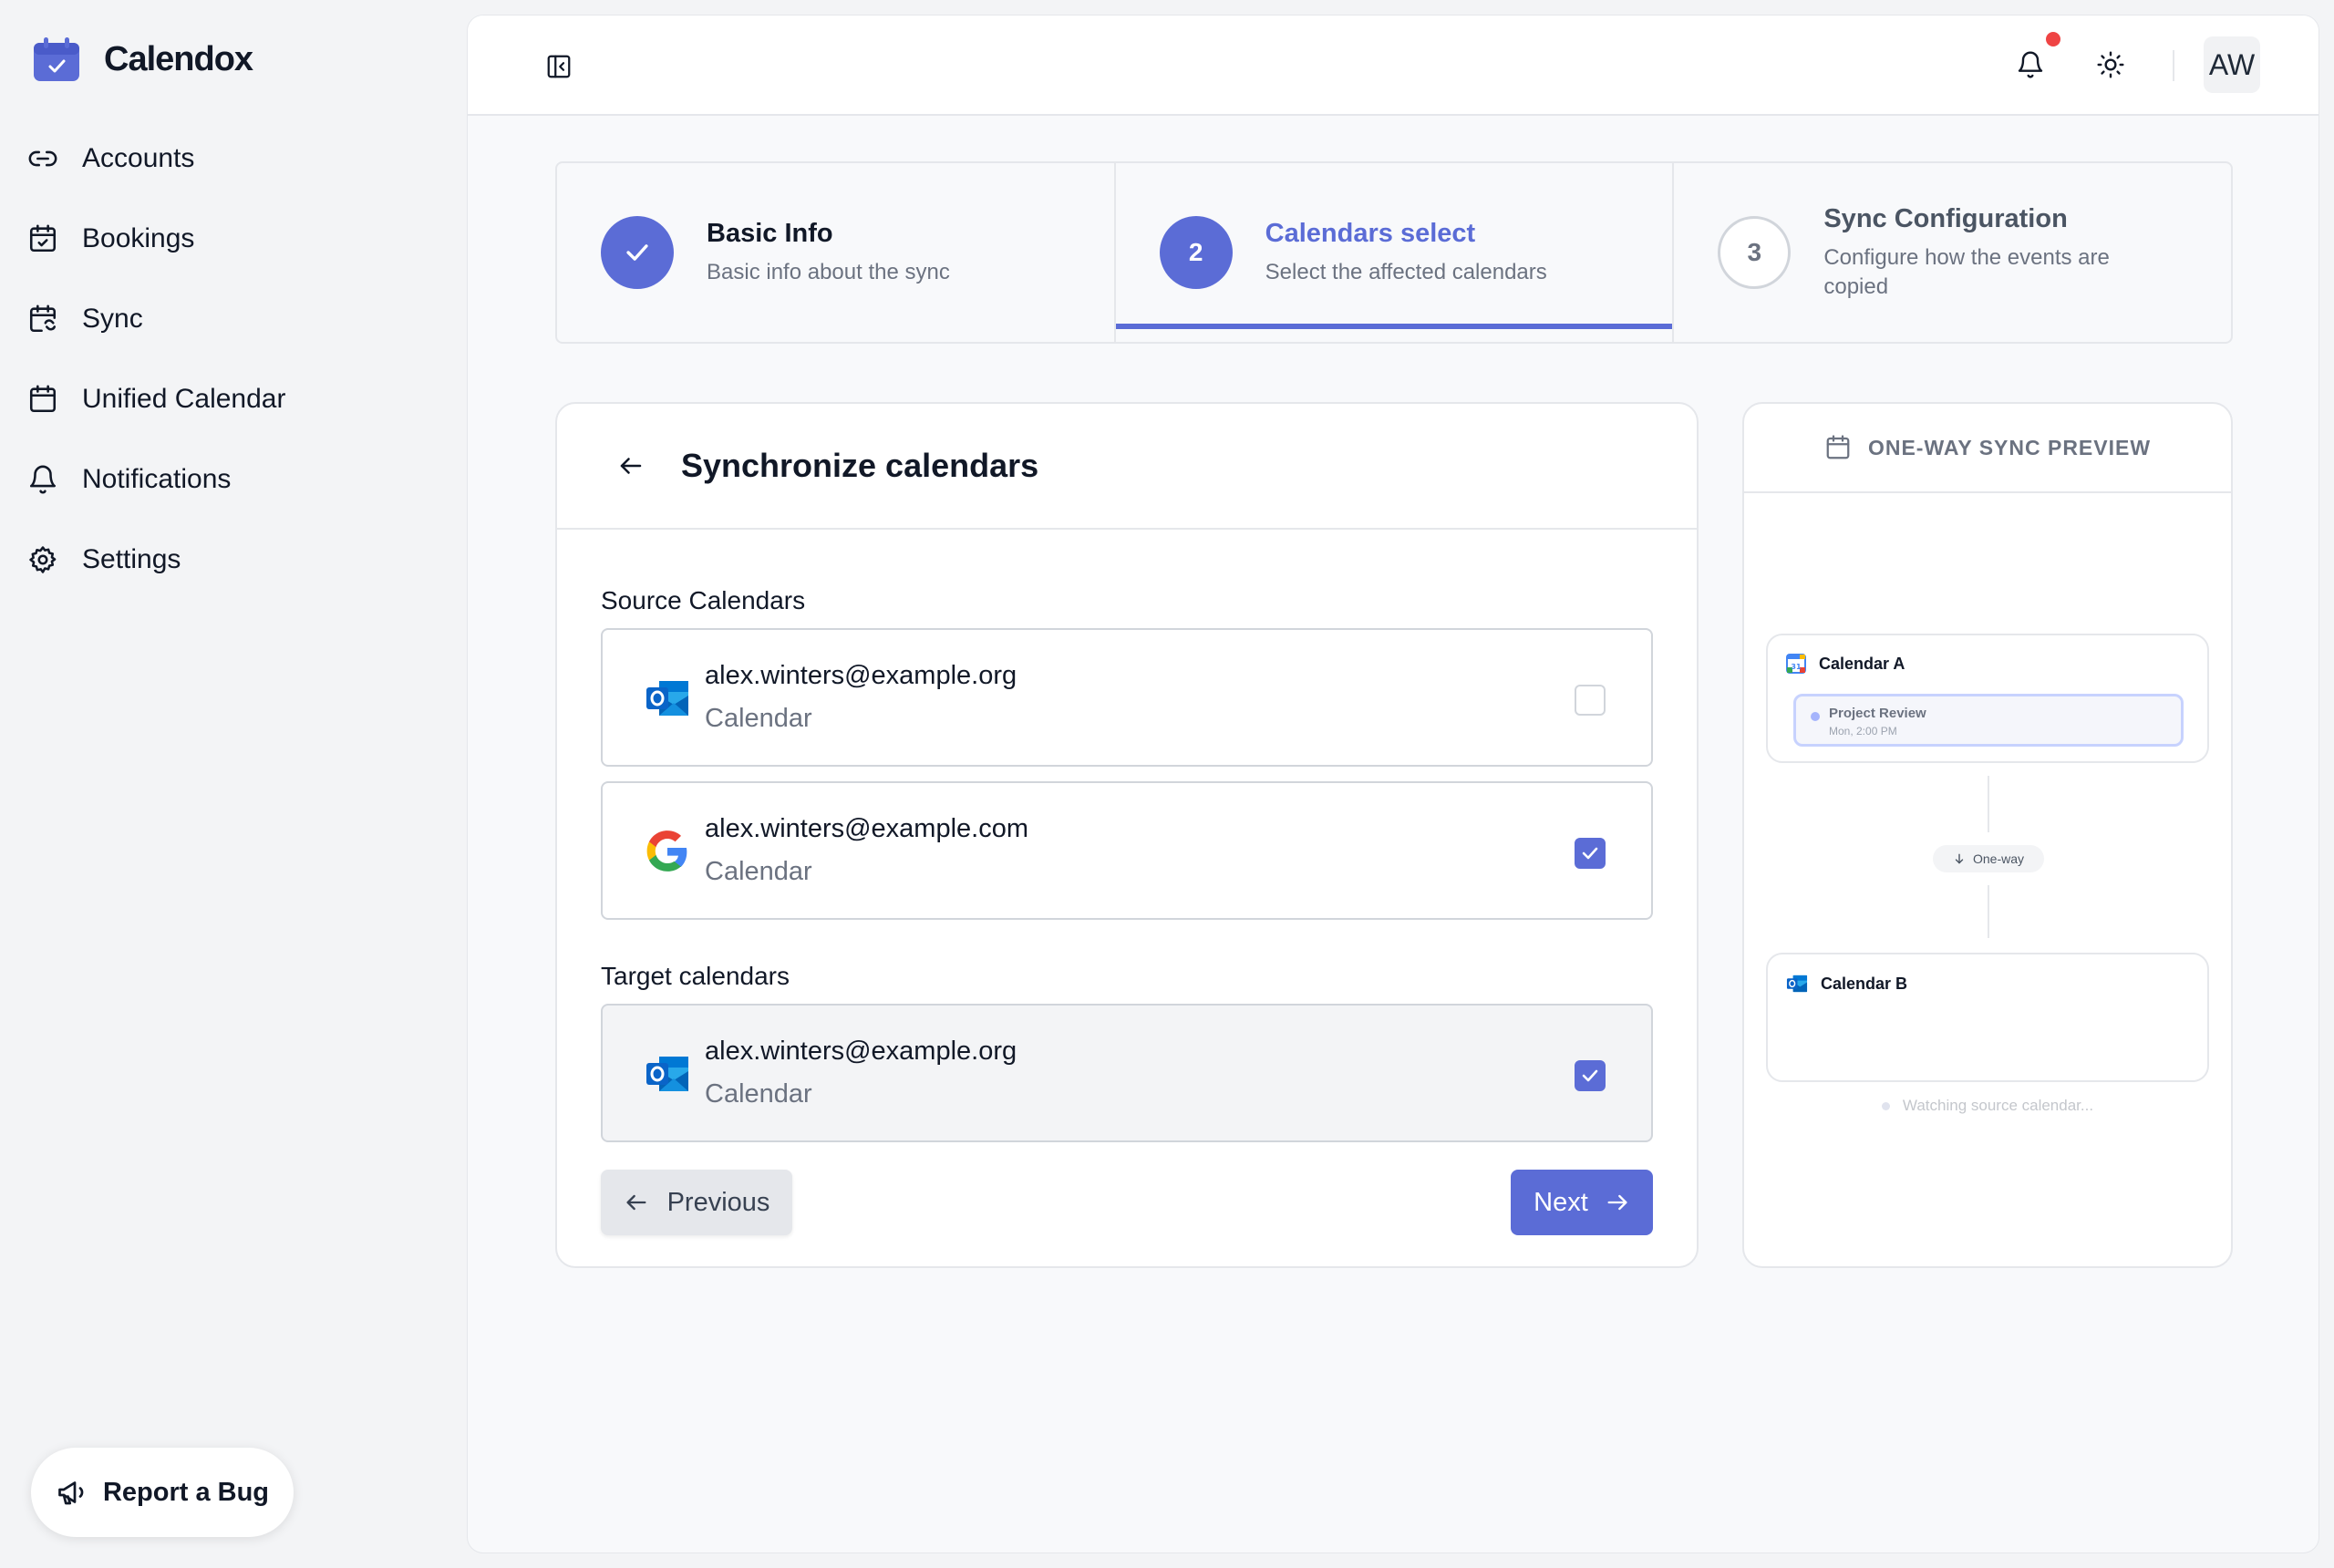 This screenshot has height=1568, width=2334. I want to click on step-title: Basic Info, so click(770, 233).